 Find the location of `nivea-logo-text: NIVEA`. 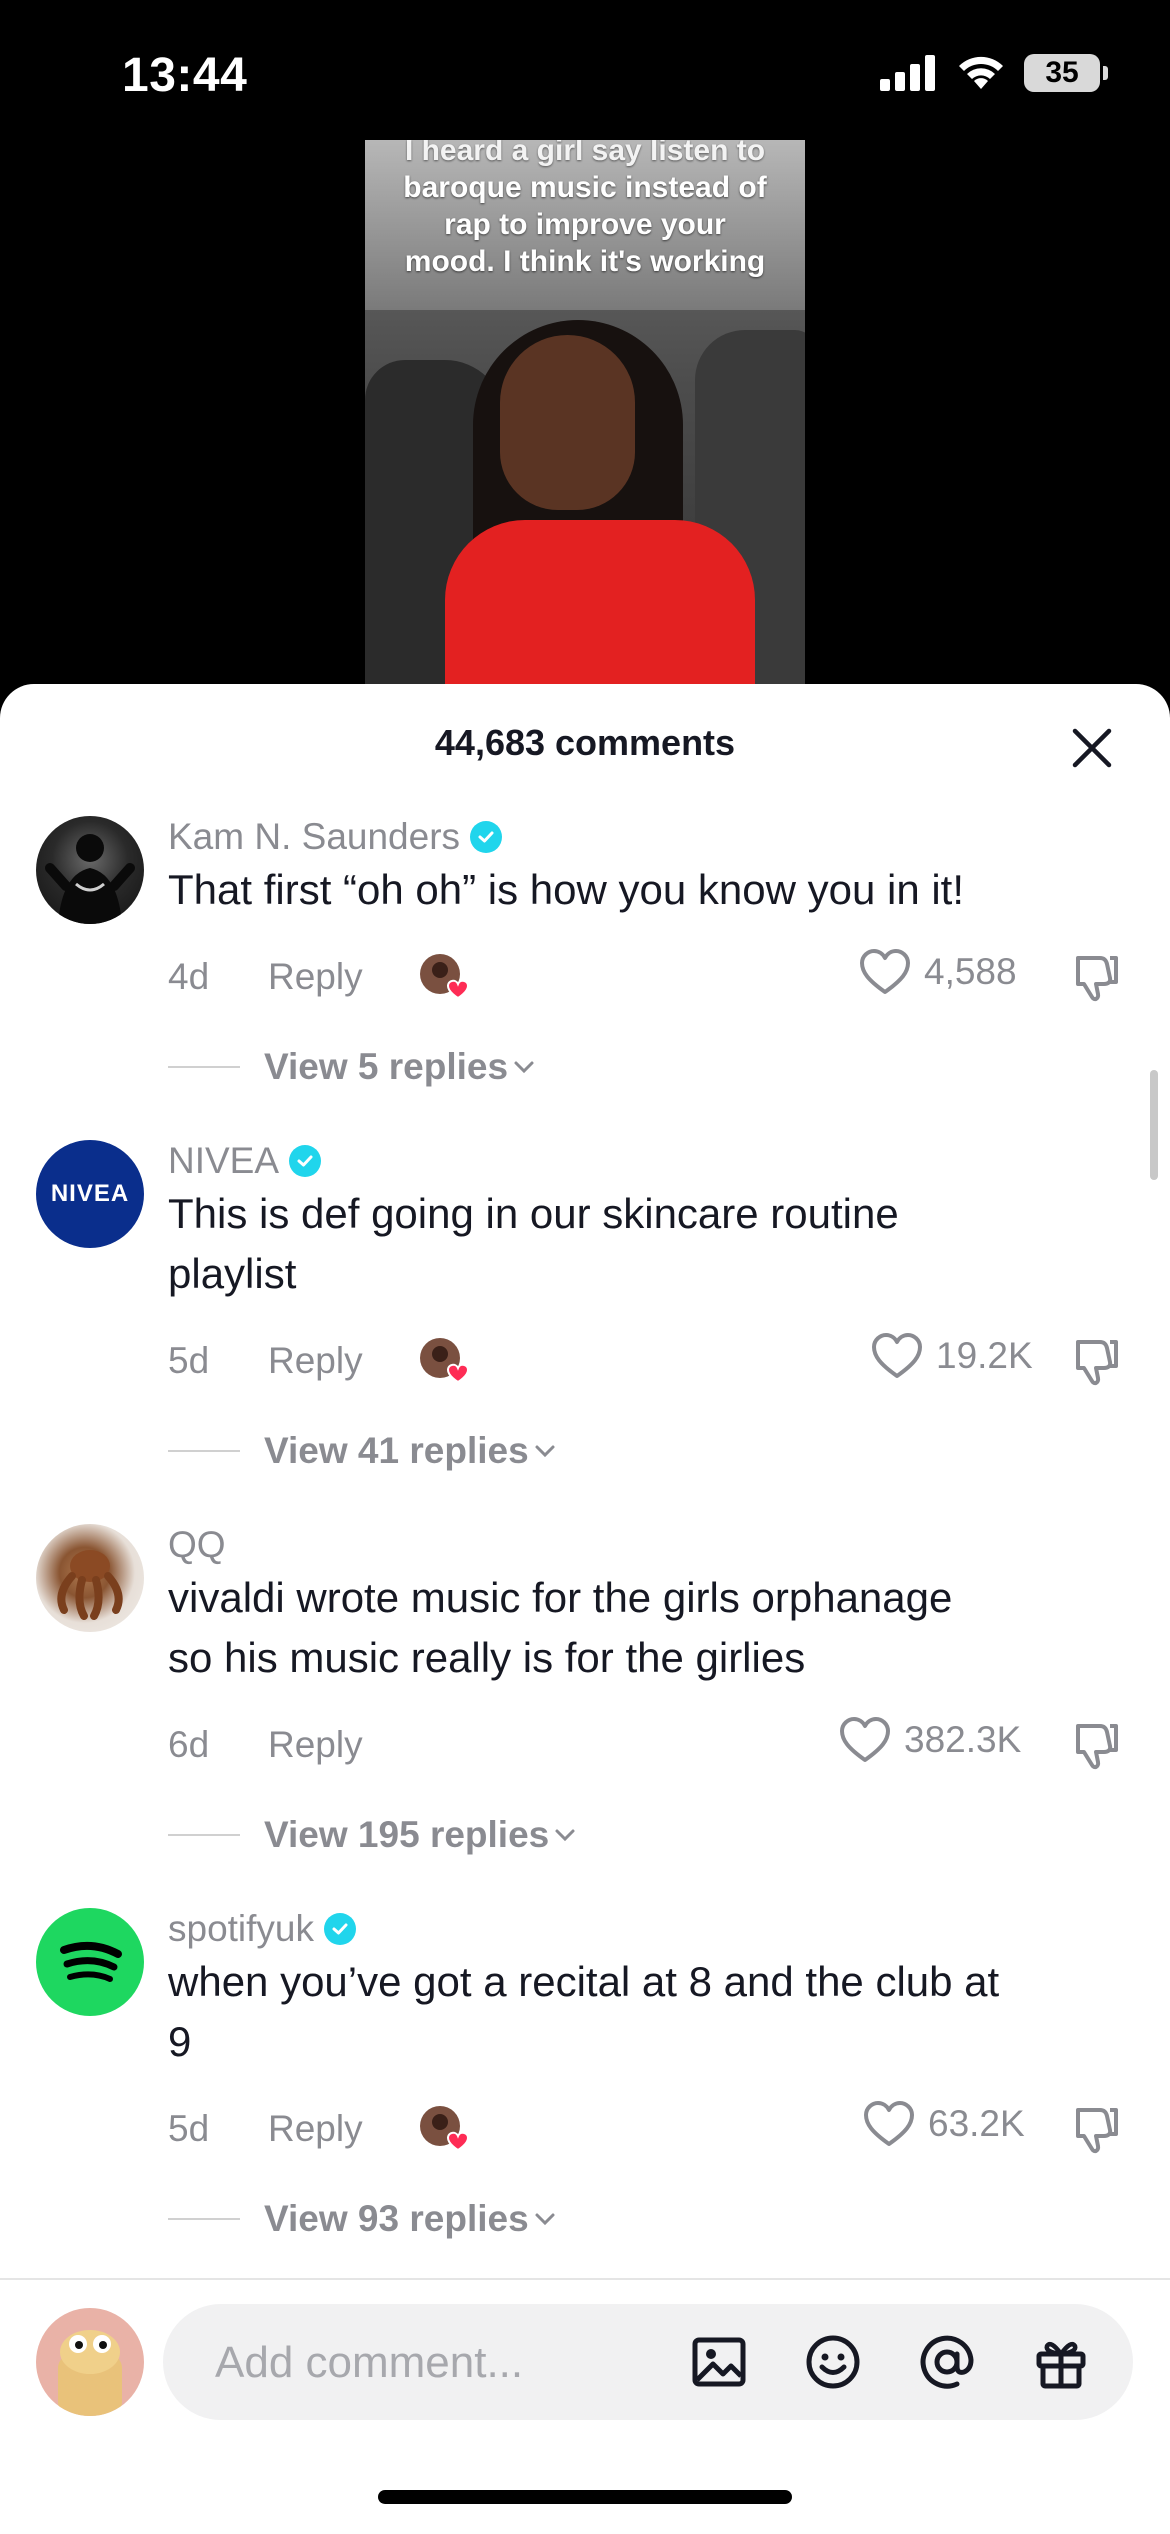

nivea-logo-text: NIVEA is located at coordinates (90, 1193).